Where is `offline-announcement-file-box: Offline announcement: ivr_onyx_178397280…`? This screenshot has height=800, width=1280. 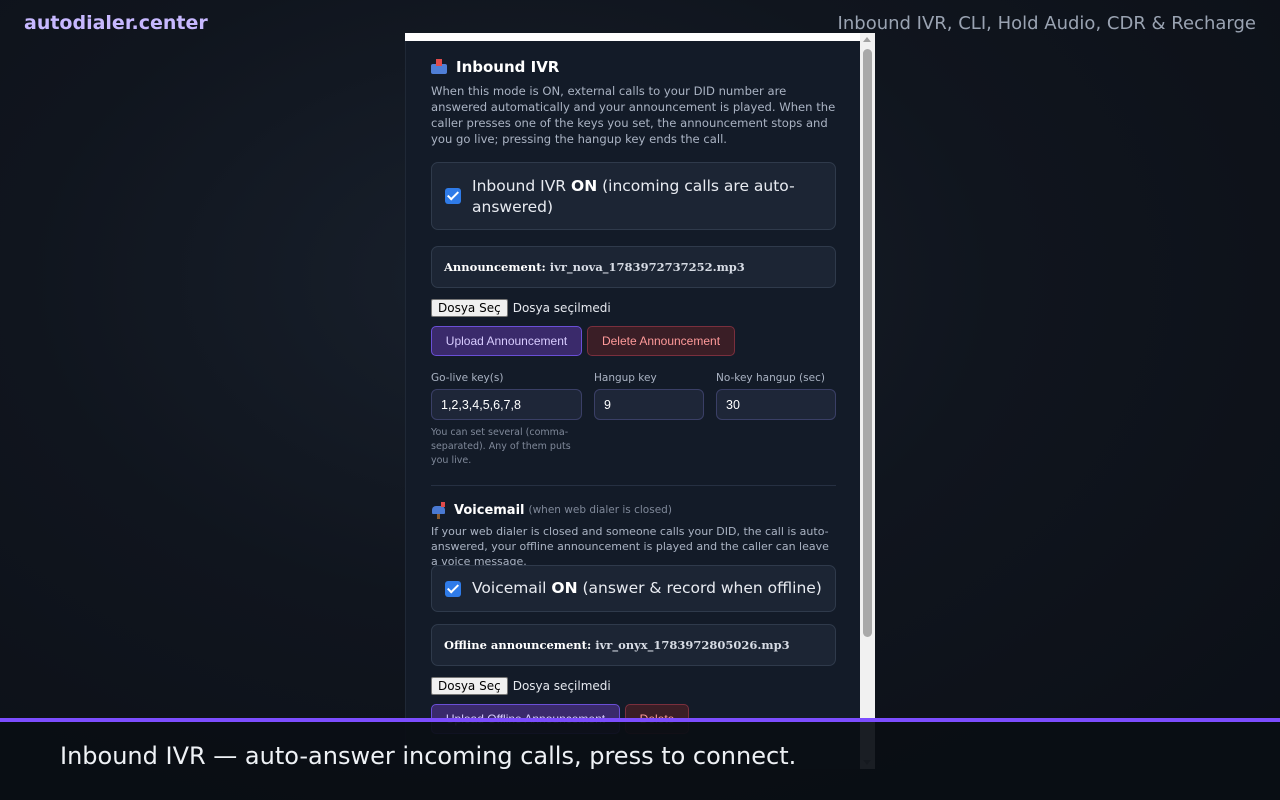 offline-announcement-file-box: Offline announcement: ivr_onyx_178397280… is located at coordinates (633, 645).